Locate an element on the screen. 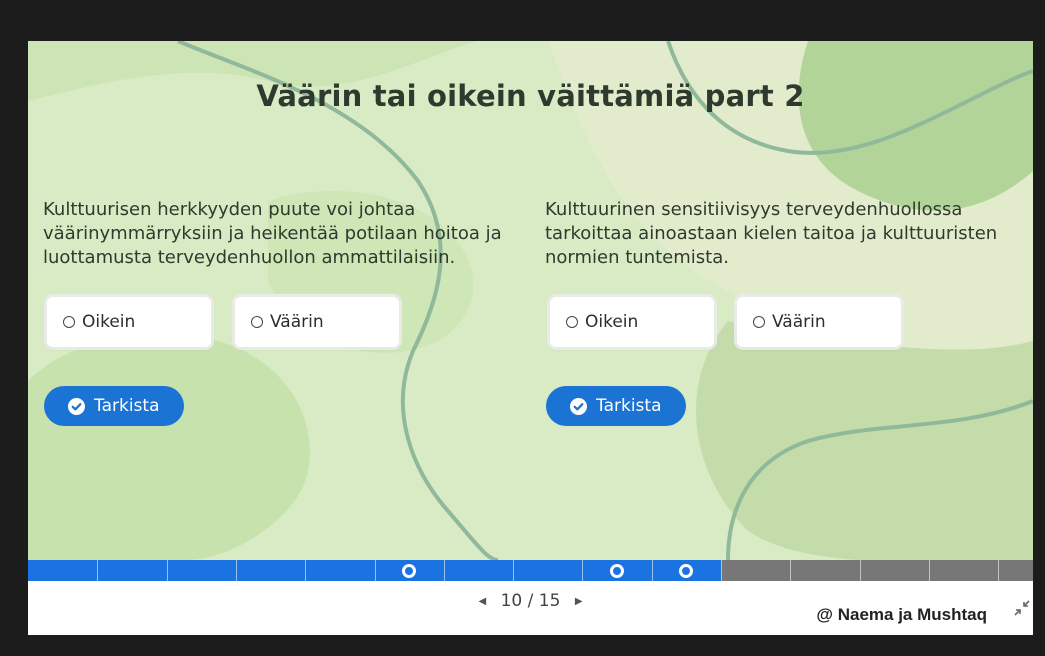 The image size is (1045, 656). author-credit: @ Naema ja Mushtaq is located at coordinates (901, 614).